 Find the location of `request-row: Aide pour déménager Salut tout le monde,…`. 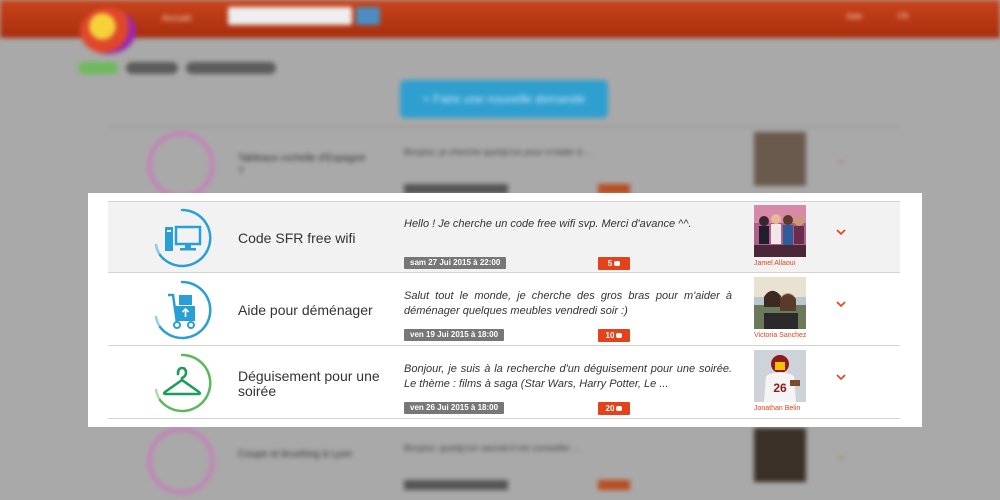

request-row: Aide pour déménager Salut tout le monde,… is located at coordinates (504, 310).